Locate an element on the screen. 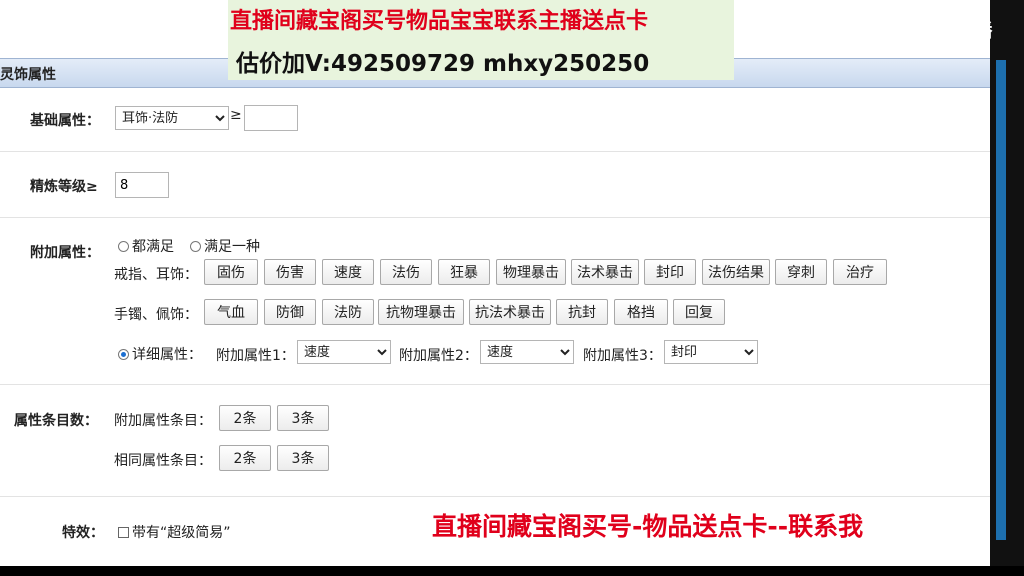 The width and height of the screenshot is (1024, 576). refine-level-input is located at coordinates (142, 185).